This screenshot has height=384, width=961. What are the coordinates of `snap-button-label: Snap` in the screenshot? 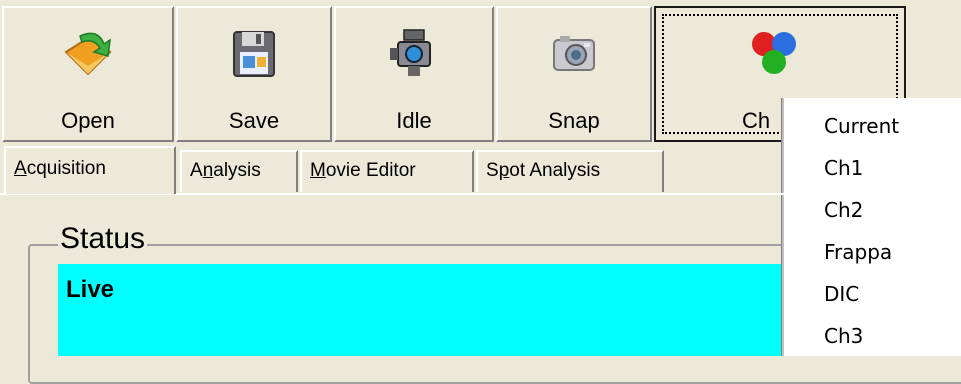 It's located at (574, 120).